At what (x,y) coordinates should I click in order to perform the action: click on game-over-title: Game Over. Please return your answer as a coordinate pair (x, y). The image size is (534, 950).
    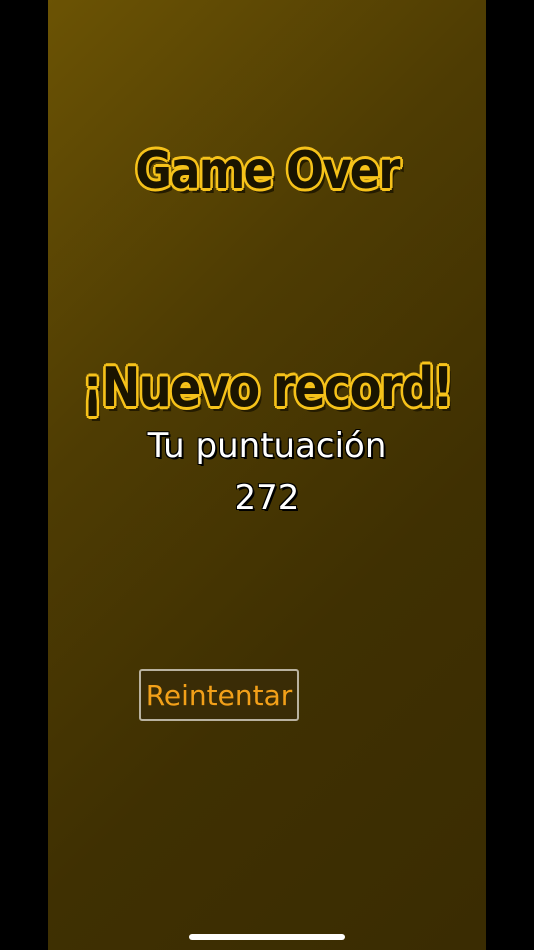
    Looking at the image, I should click on (267, 171).